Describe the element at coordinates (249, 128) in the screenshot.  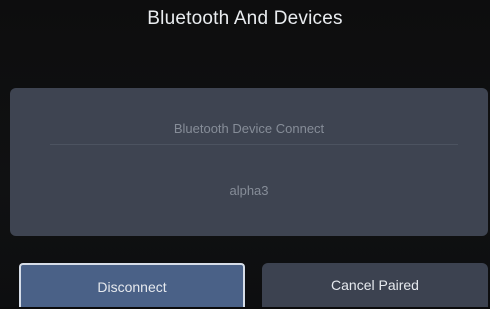
I see `panel-heading: Bluetooth Device Connect` at that location.